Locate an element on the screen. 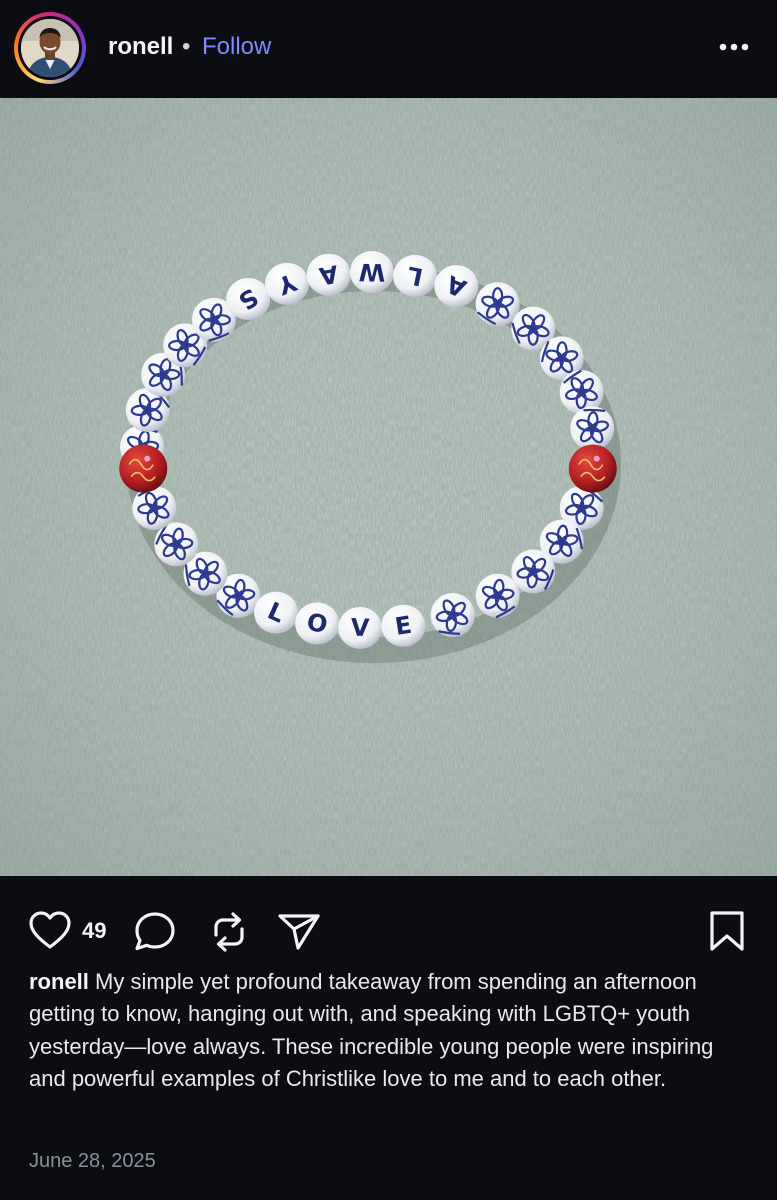 Image resolution: width=777 pixels, height=1200 pixels. bead-letter: W is located at coordinates (371, 272).